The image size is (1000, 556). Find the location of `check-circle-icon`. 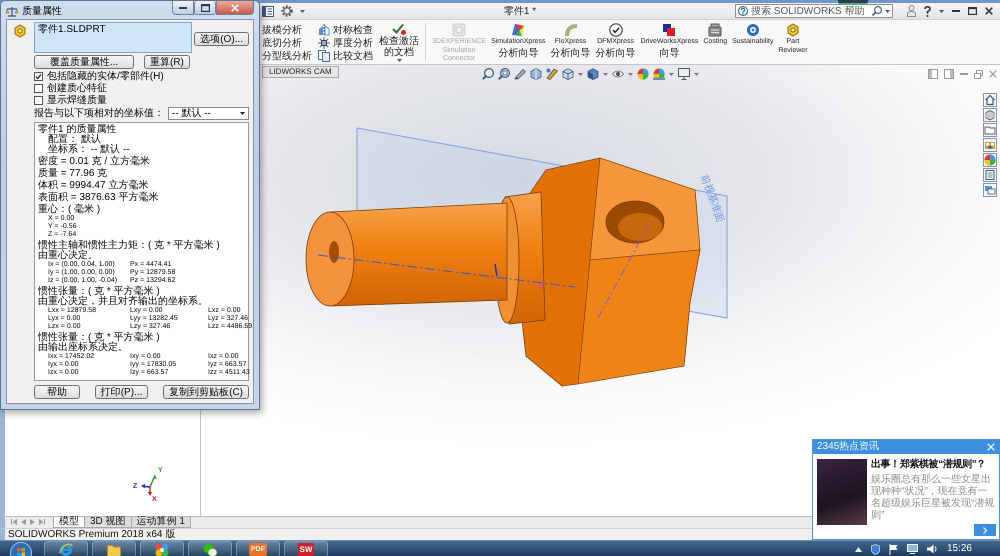

check-circle-icon is located at coordinates (615, 30).